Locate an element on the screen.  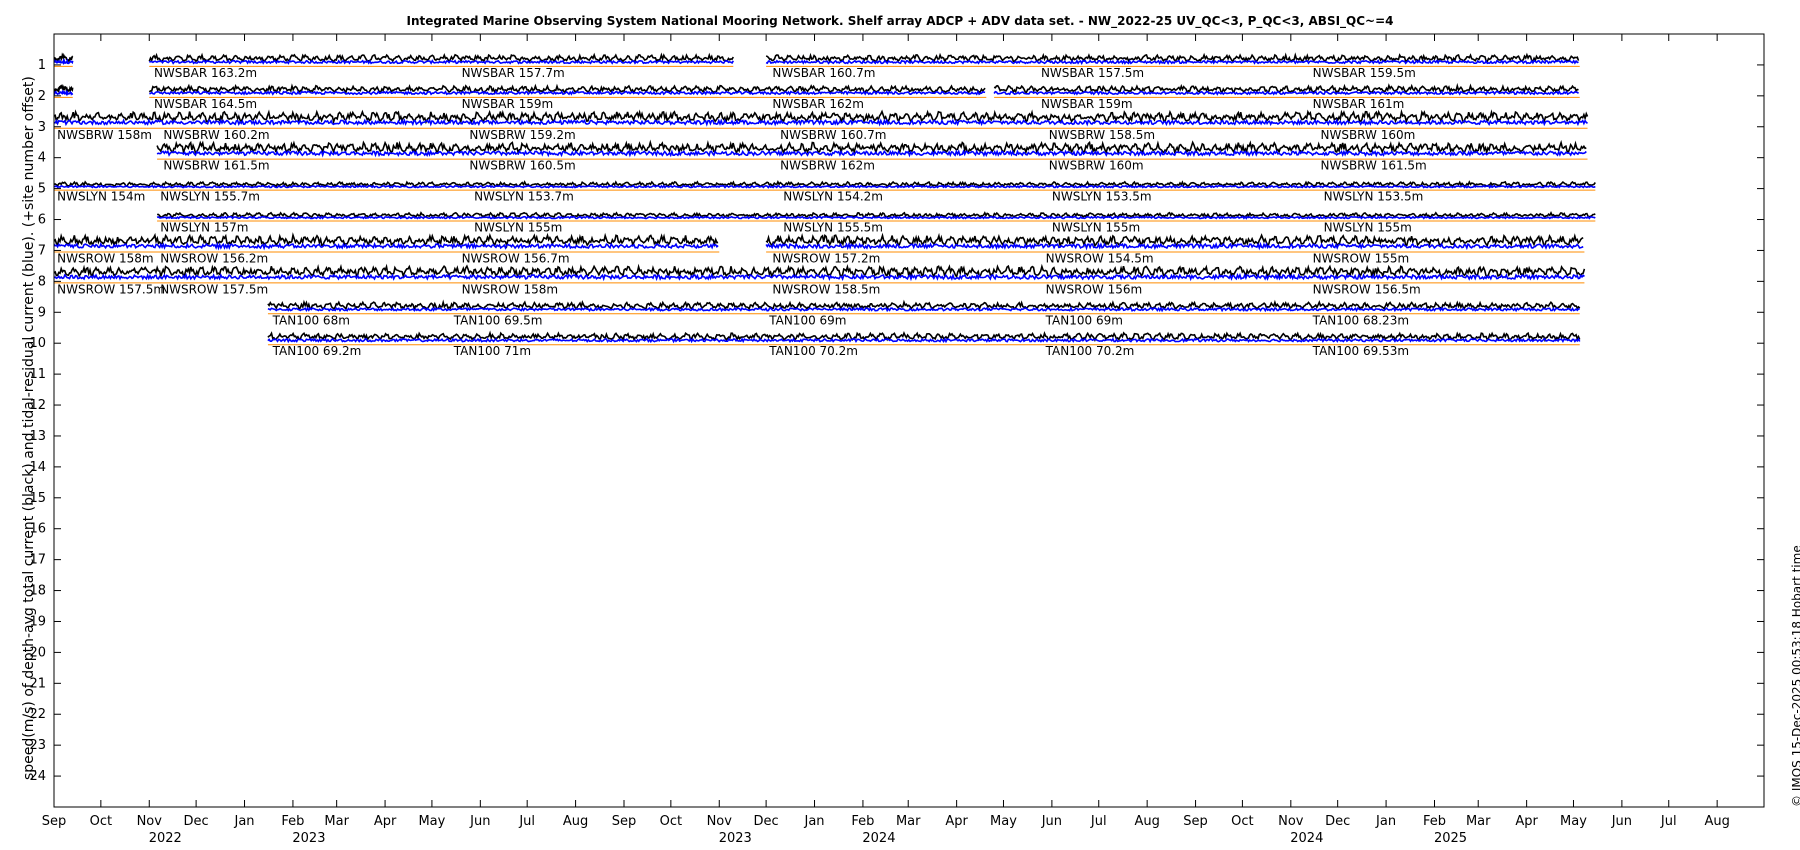
site-label-2-2: NWSBAR 162m is located at coordinates (818, 104).